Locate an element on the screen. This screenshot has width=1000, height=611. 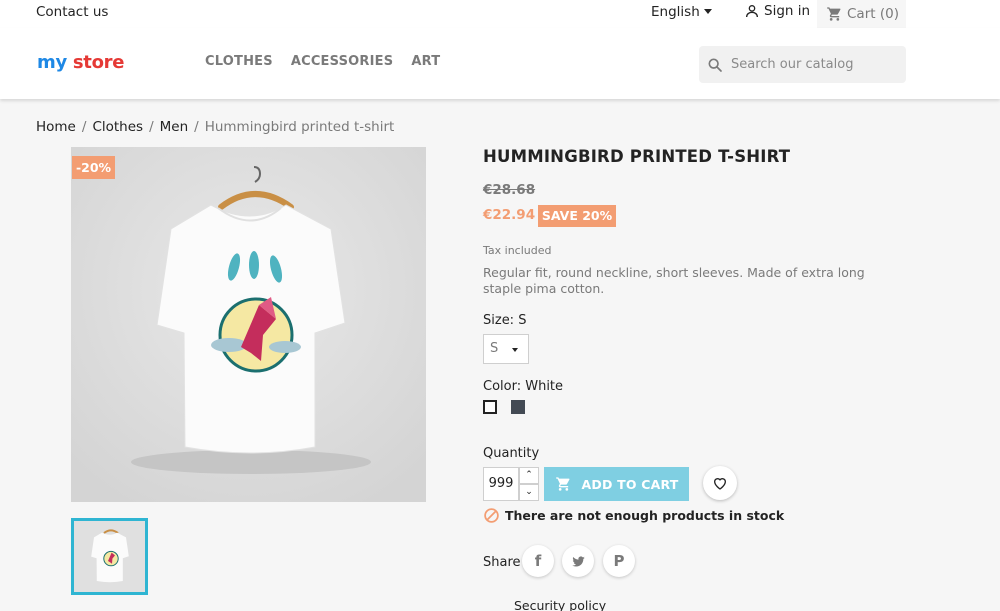
tax-label: Tax included is located at coordinates (517, 250).